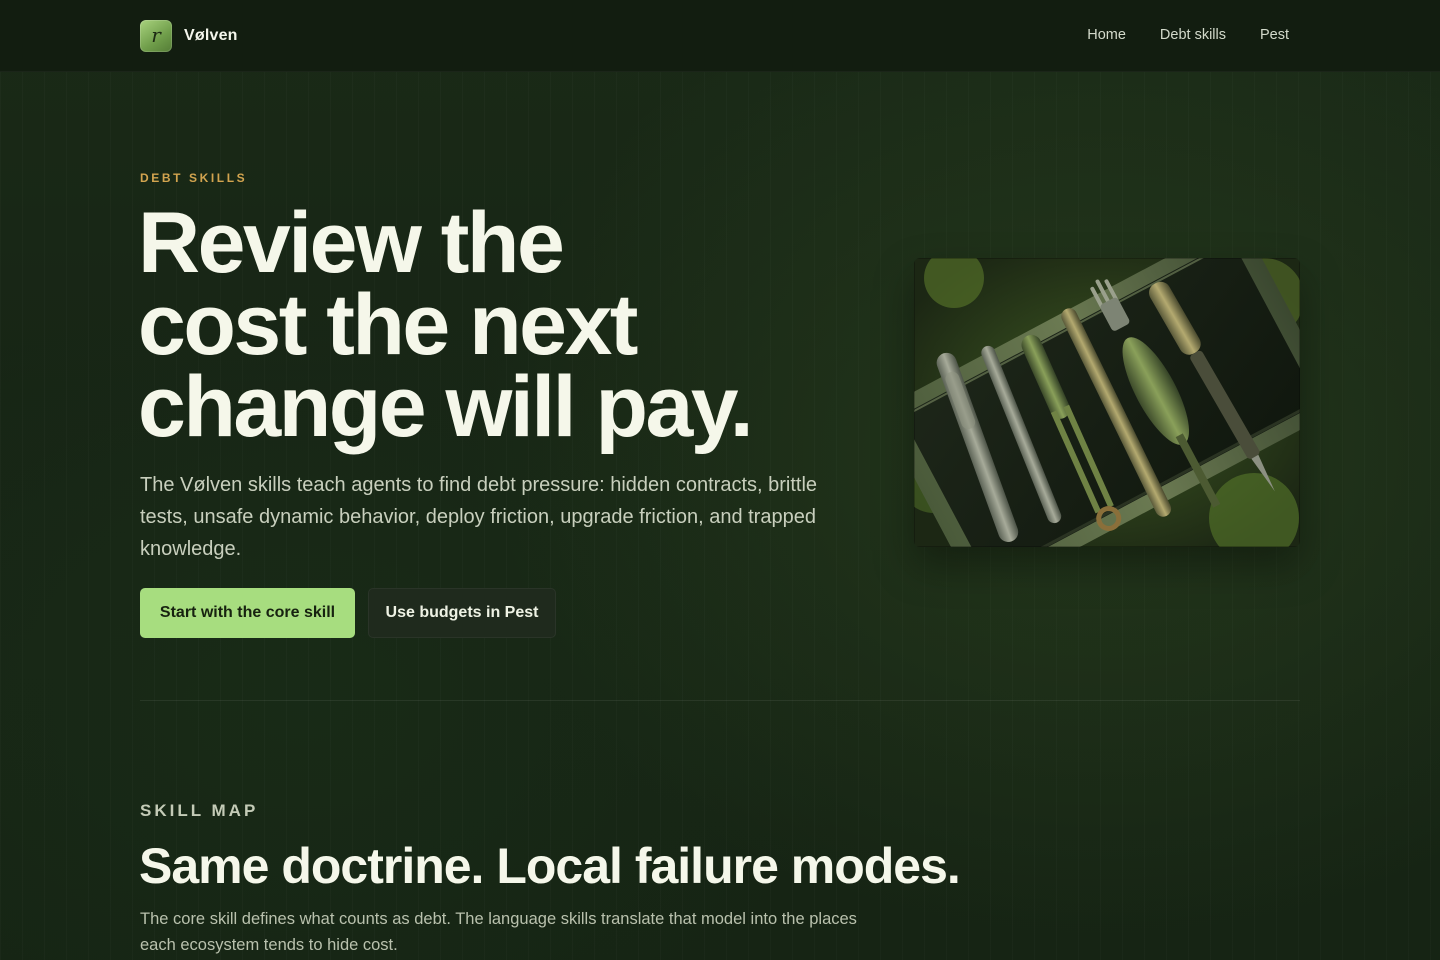  What do you see at coordinates (388, 325) in the screenshot?
I see `hero-title-line-2: cost the next` at bounding box center [388, 325].